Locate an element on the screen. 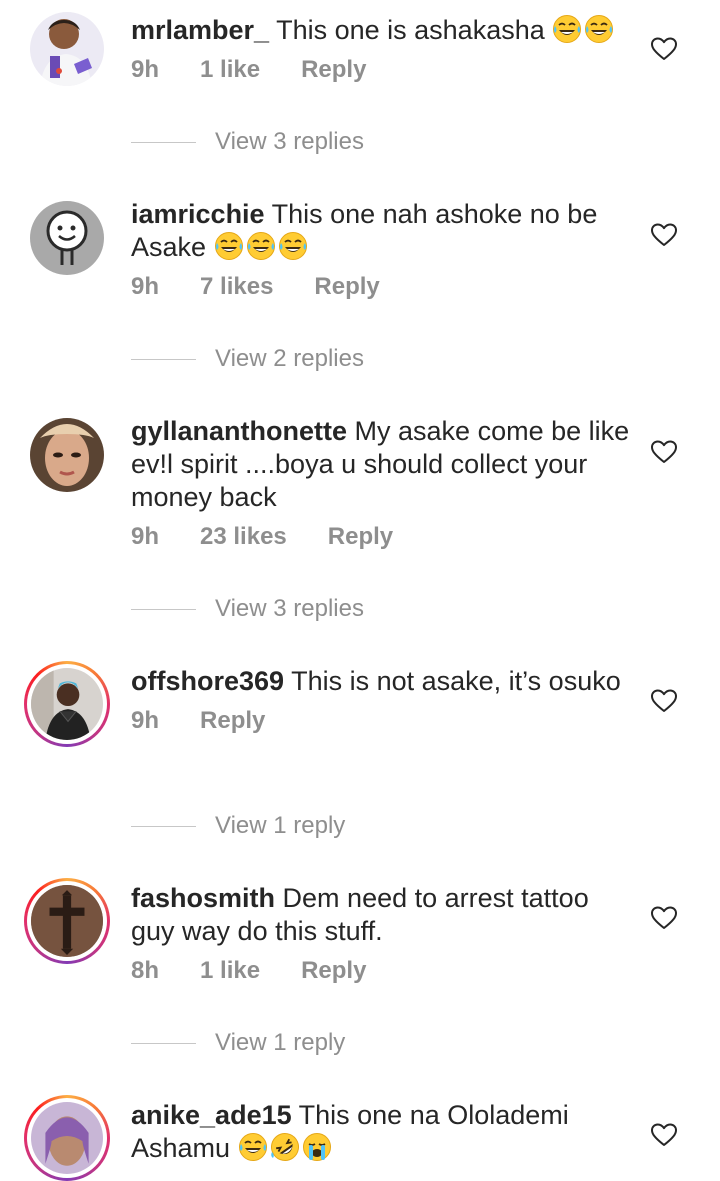 This screenshot has height=1181, width=720. comment-meta: 9h 1 like Reply is located at coordinates (381, 70).